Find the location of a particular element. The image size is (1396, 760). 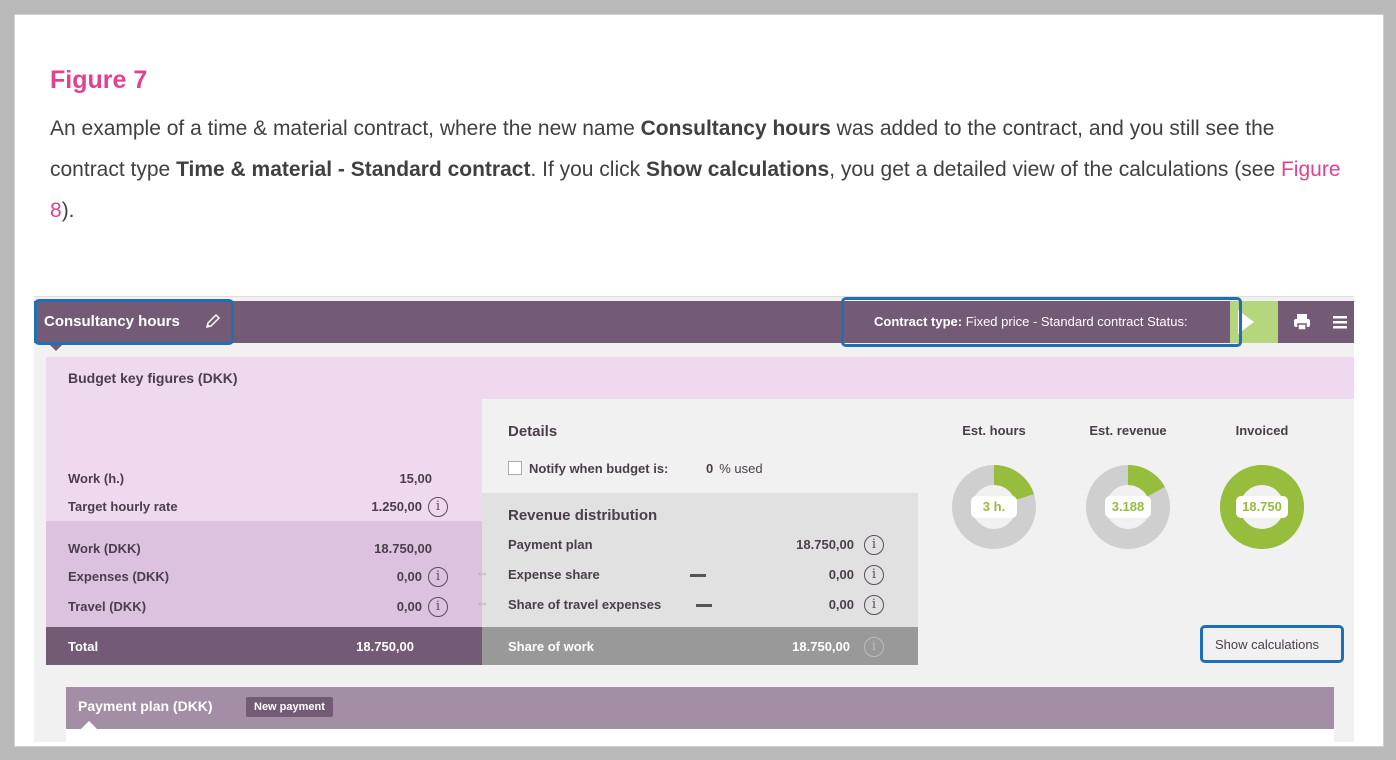

travel-share-value: 0,00 is located at coordinates (841, 604).